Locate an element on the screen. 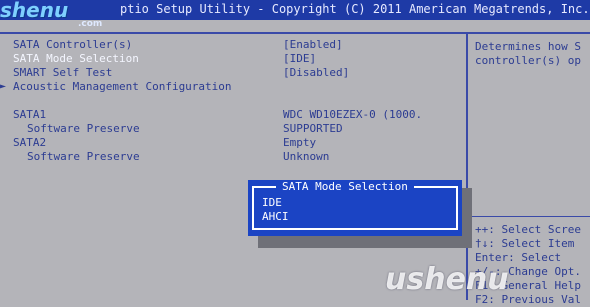 The width and height of the screenshot is (590, 307). drive-sata2-preserve-label: Software Preserve is located at coordinates (83, 156).